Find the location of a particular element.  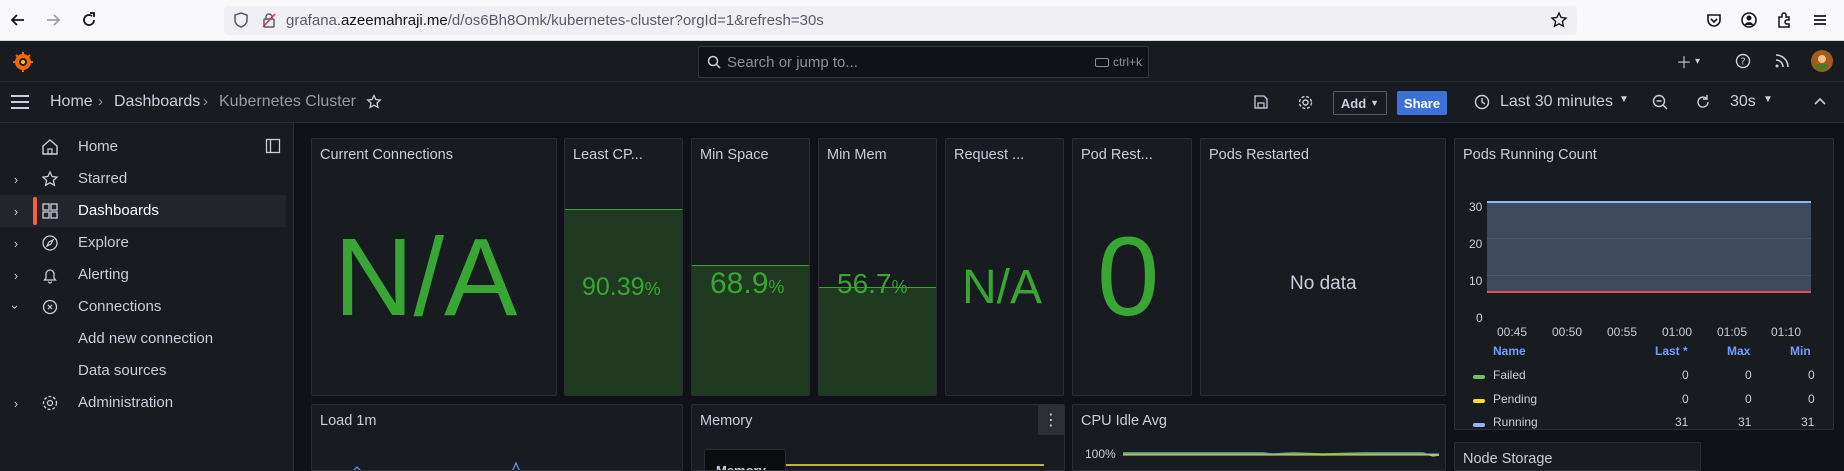

sidebar-item-data-sources: Data sources is located at coordinates (143, 371).